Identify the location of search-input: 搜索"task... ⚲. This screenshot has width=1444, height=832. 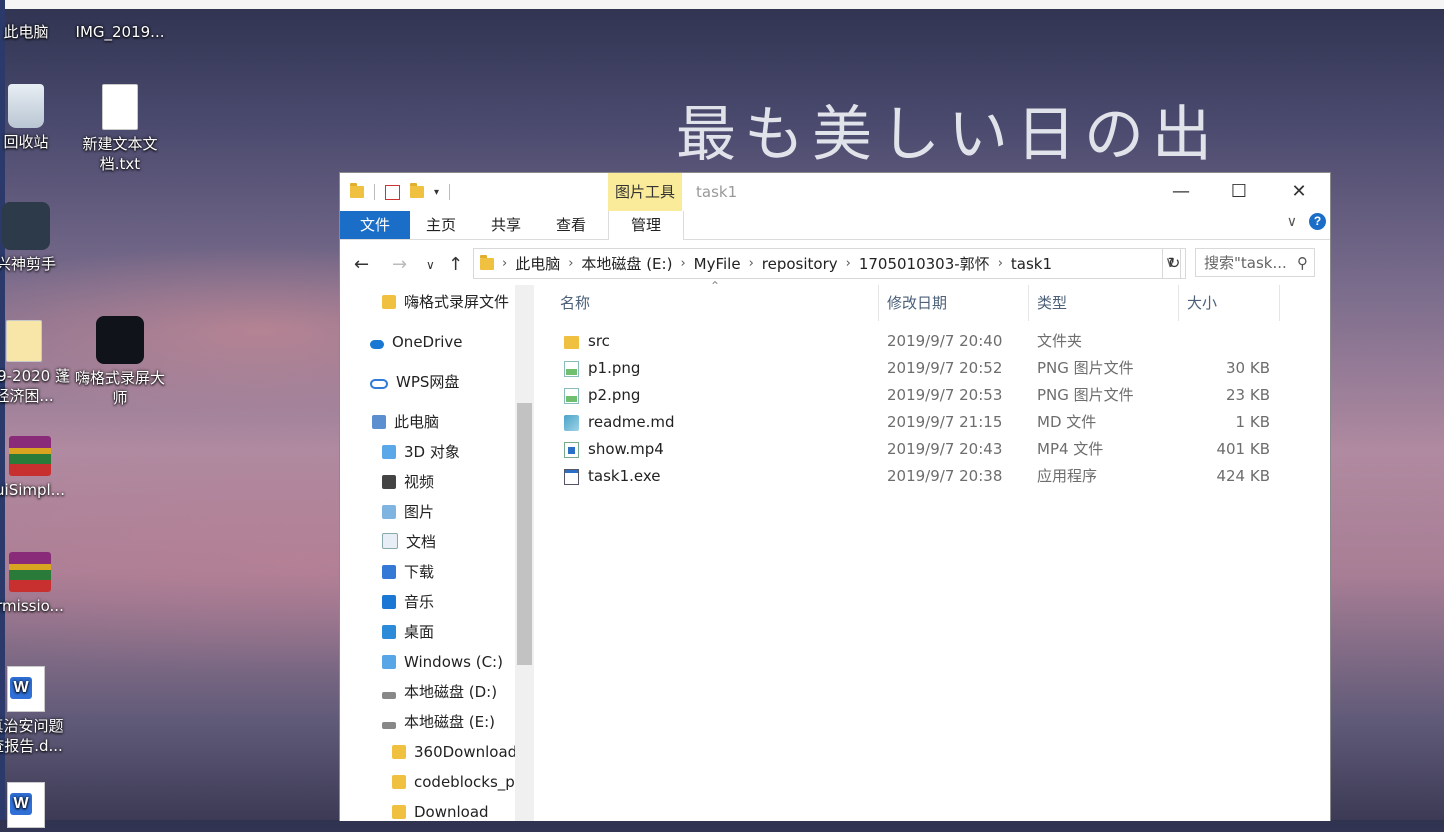
(1255, 262).